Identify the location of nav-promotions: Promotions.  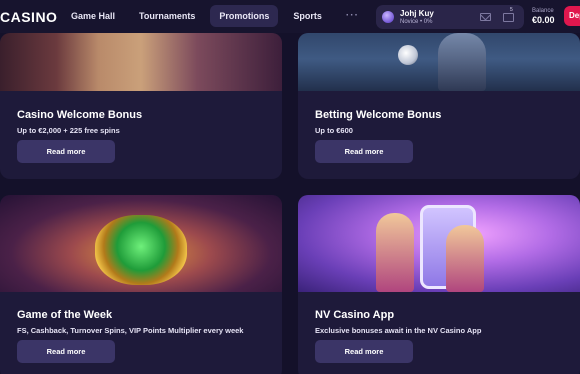
(244, 16).